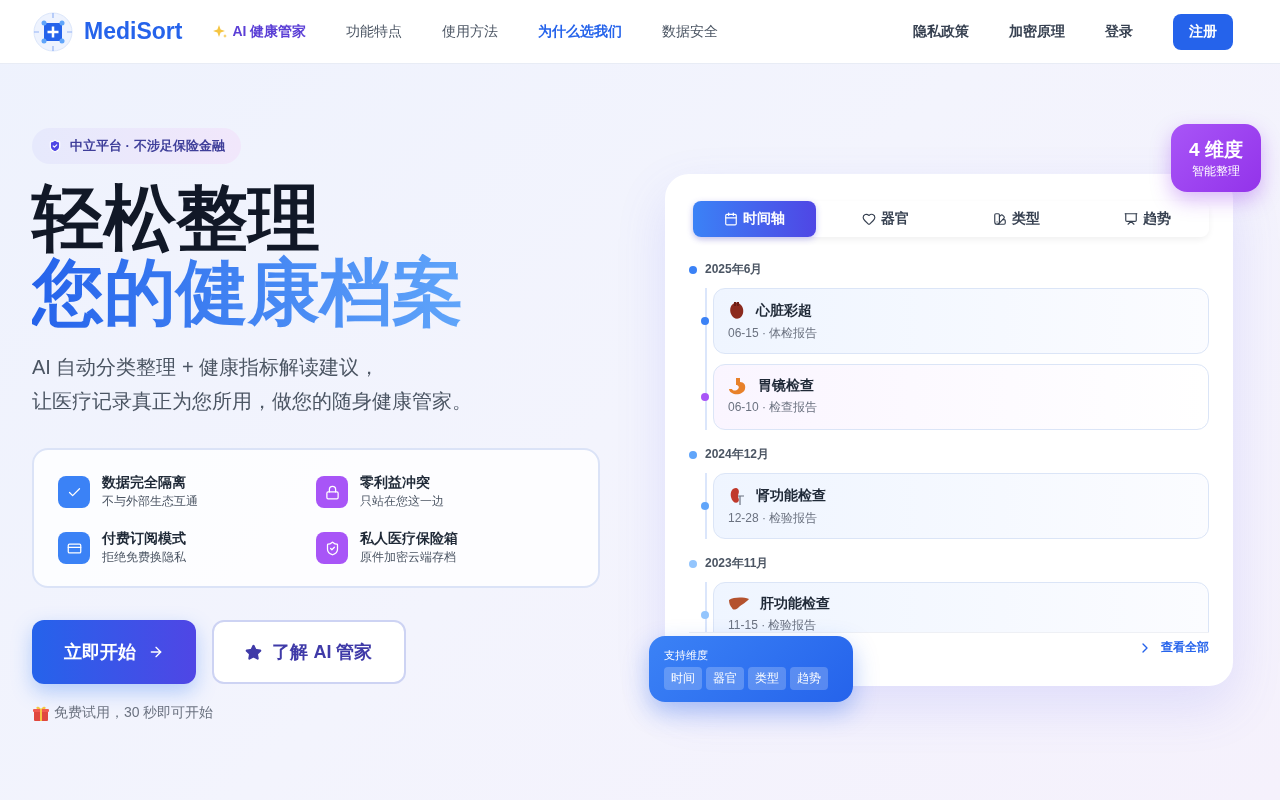  What do you see at coordinates (731, 219) in the screenshot?
I see `calendar-icon` at bounding box center [731, 219].